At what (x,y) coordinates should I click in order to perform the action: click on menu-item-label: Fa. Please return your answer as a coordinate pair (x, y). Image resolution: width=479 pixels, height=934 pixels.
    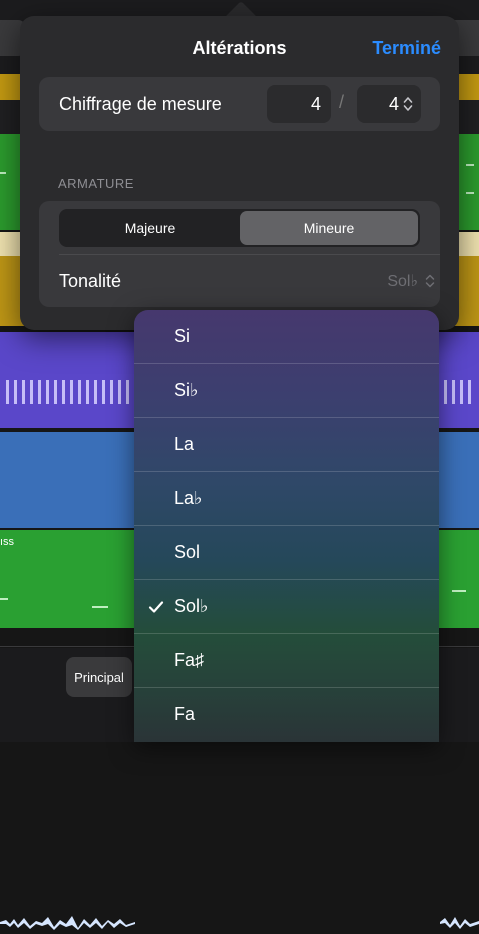
    Looking at the image, I should click on (185, 714).